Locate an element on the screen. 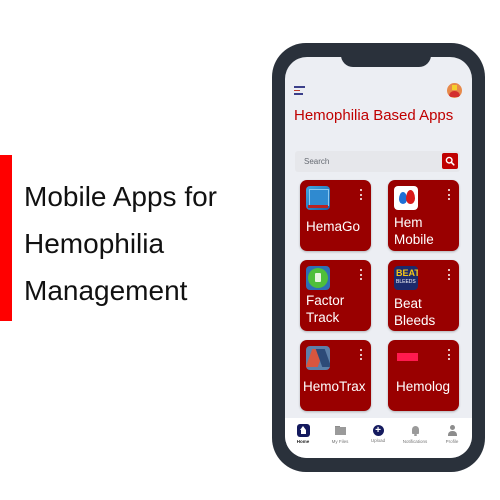 The width and height of the screenshot is (500, 500). user-avatar is located at coordinates (454, 90).